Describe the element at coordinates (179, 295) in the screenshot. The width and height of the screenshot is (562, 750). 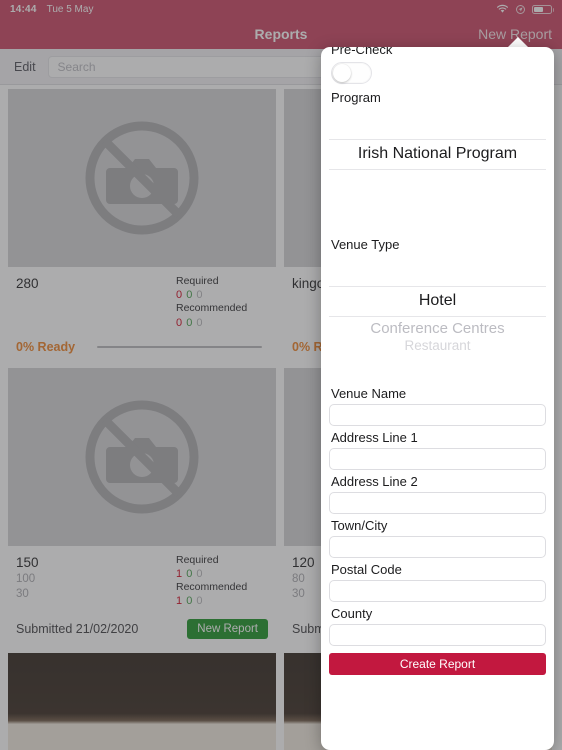
I see `required-red: 0` at that location.